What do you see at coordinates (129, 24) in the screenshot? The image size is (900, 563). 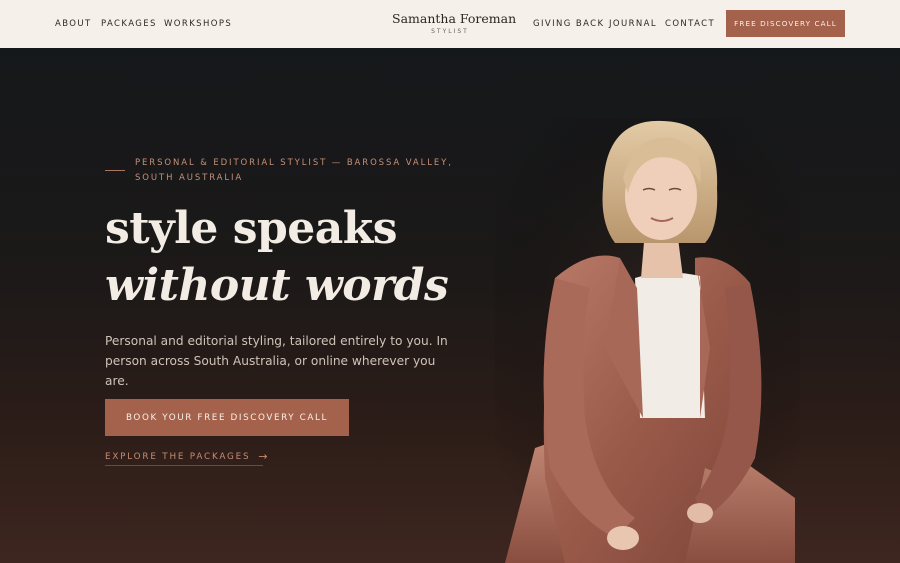 I see `nav-packages-link: PACKAGES` at bounding box center [129, 24].